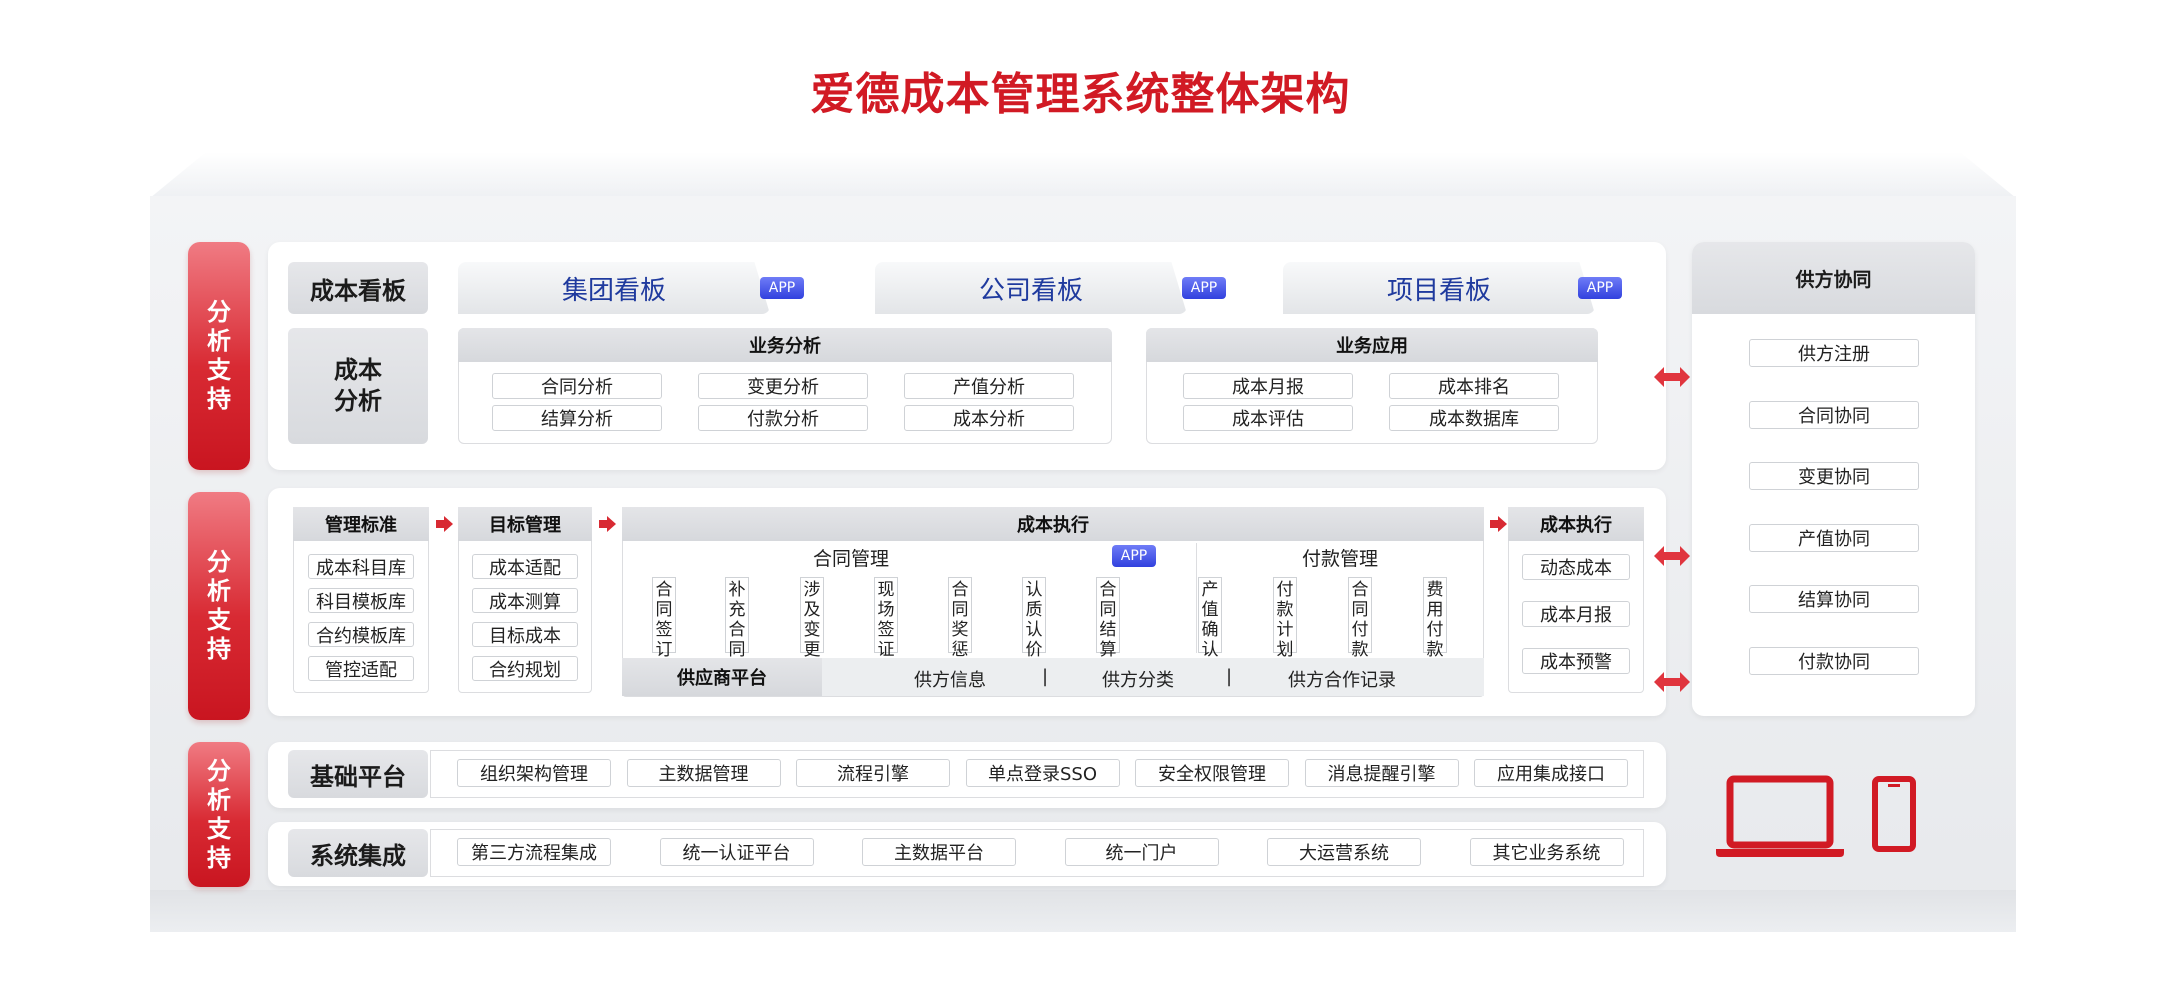 Image resolution: width=2161 pixels, height=990 pixels. I want to click on phone-icon, so click(1894, 814).